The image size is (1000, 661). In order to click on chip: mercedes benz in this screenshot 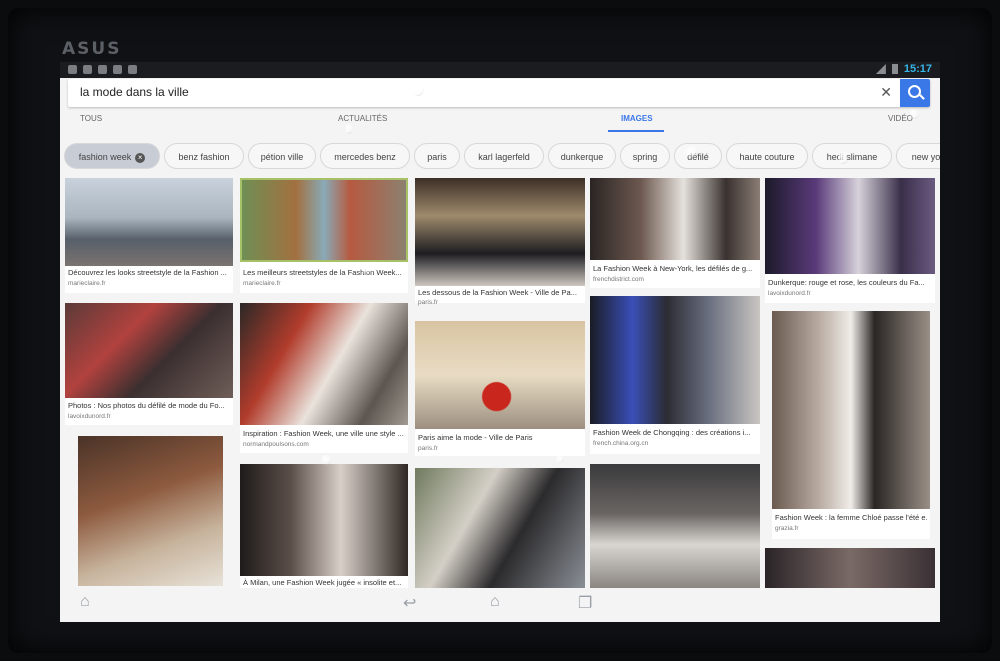, I will do `click(365, 156)`.